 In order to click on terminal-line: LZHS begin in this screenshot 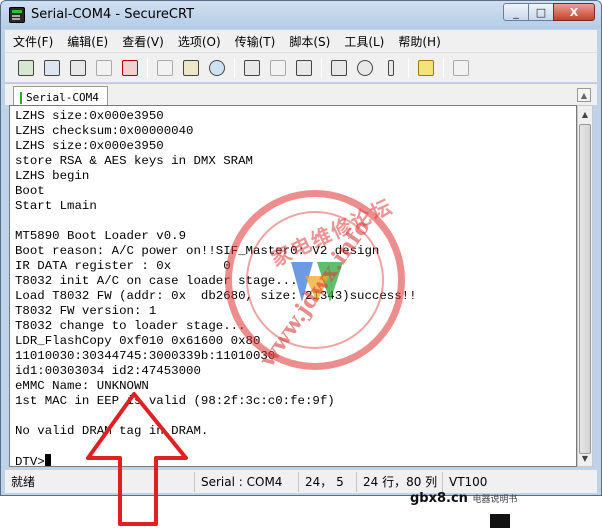, I will do `click(52, 176)`.